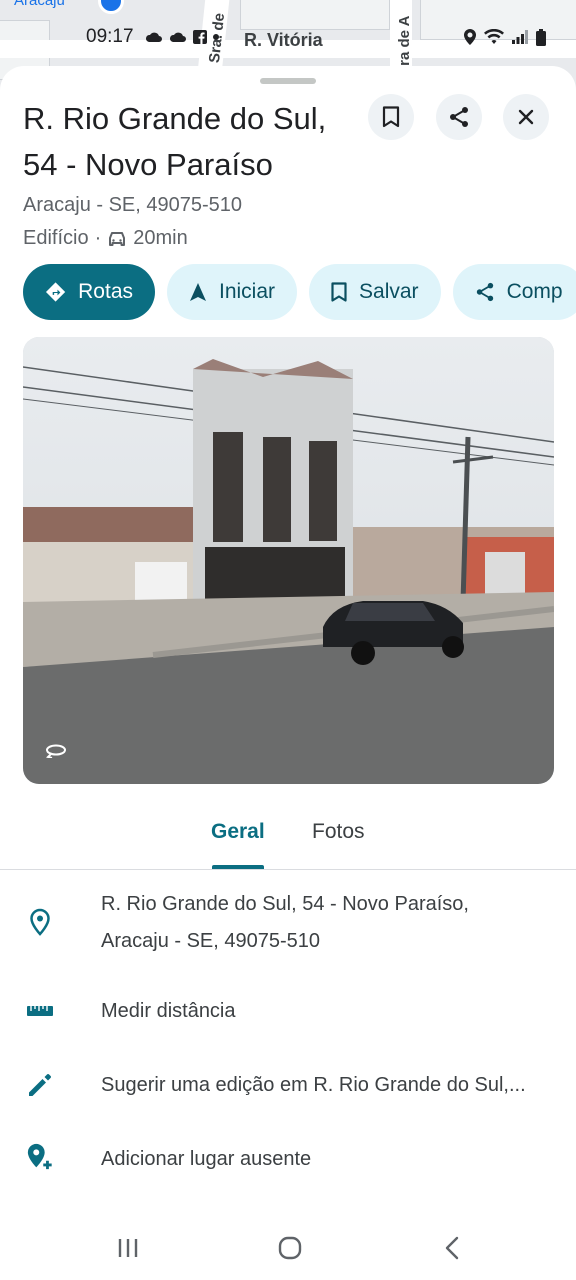  I want to click on place-title-line1: R. Rio Grande do Sul,, so click(175, 118).